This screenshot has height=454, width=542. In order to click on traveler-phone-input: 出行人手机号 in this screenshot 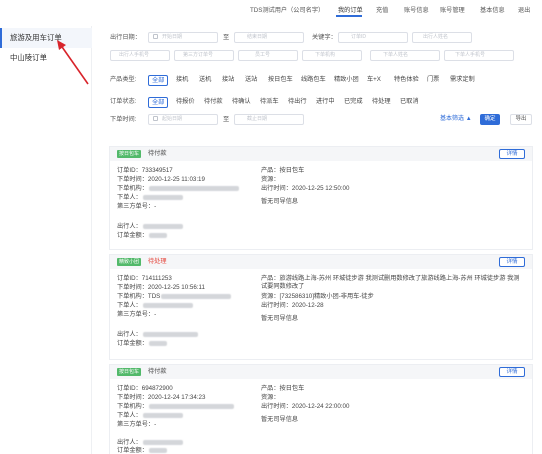, I will do `click(140, 55)`.